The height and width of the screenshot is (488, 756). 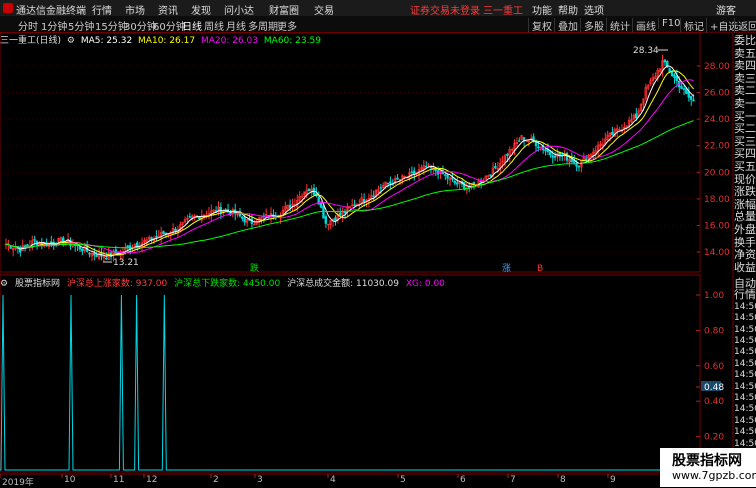 What do you see at coordinates (707, 461) in the screenshot?
I see `watermark-title: 股票指标网` at bounding box center [707, 461].